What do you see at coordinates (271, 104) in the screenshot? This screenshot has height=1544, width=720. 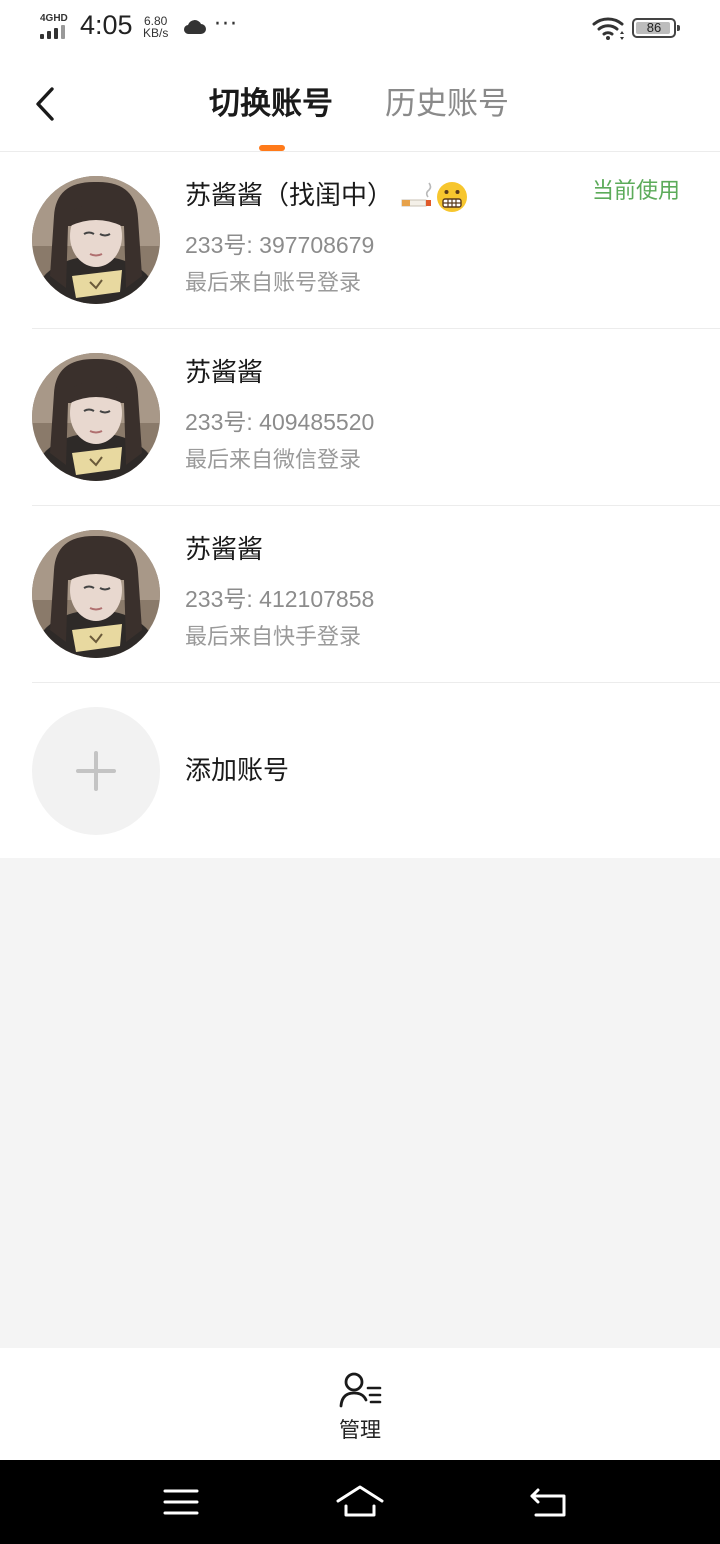 I see `tab-switch-account: 切换账号` at bounding box center [271, 104].